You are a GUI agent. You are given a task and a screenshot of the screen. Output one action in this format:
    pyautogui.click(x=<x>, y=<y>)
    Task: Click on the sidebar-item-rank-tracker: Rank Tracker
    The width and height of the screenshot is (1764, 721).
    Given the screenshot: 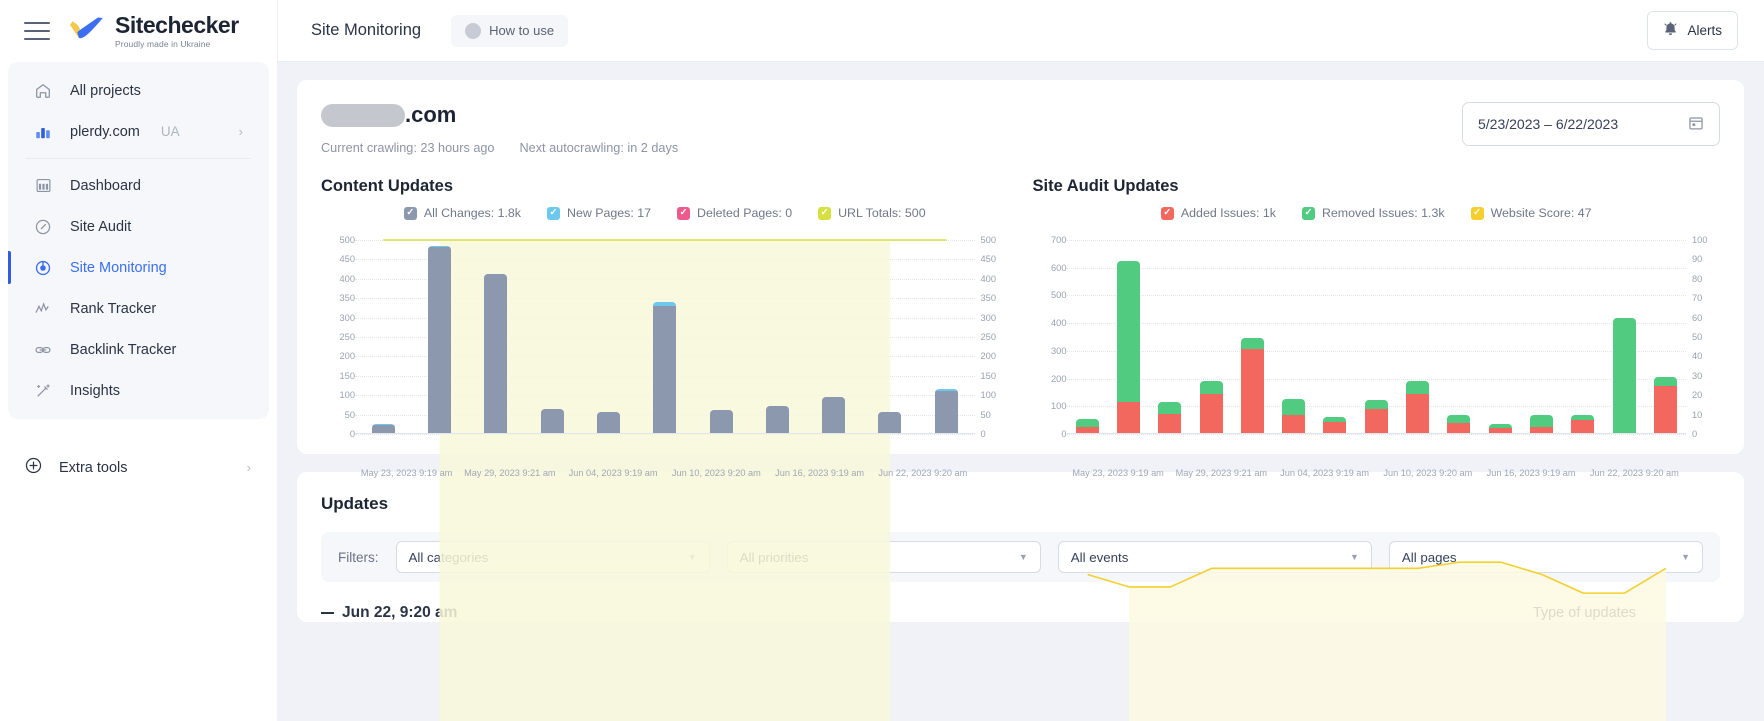 What is the action you would take?
    pyautogui.click(x=138, y=308)
    